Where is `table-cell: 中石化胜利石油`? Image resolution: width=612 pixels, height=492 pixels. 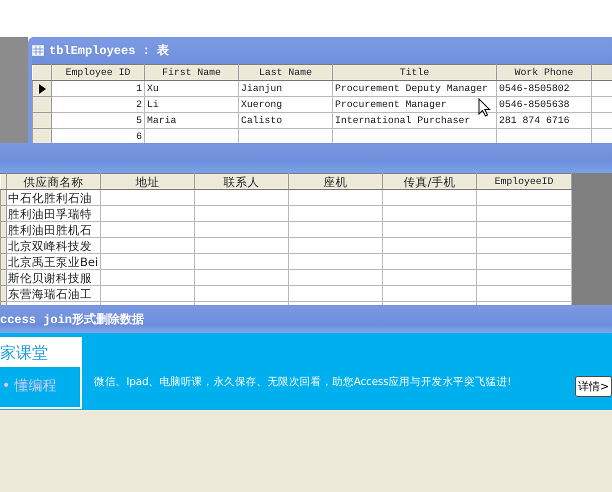
table-cell: 中石化胜利石油 is located at coordinates (50, 197).